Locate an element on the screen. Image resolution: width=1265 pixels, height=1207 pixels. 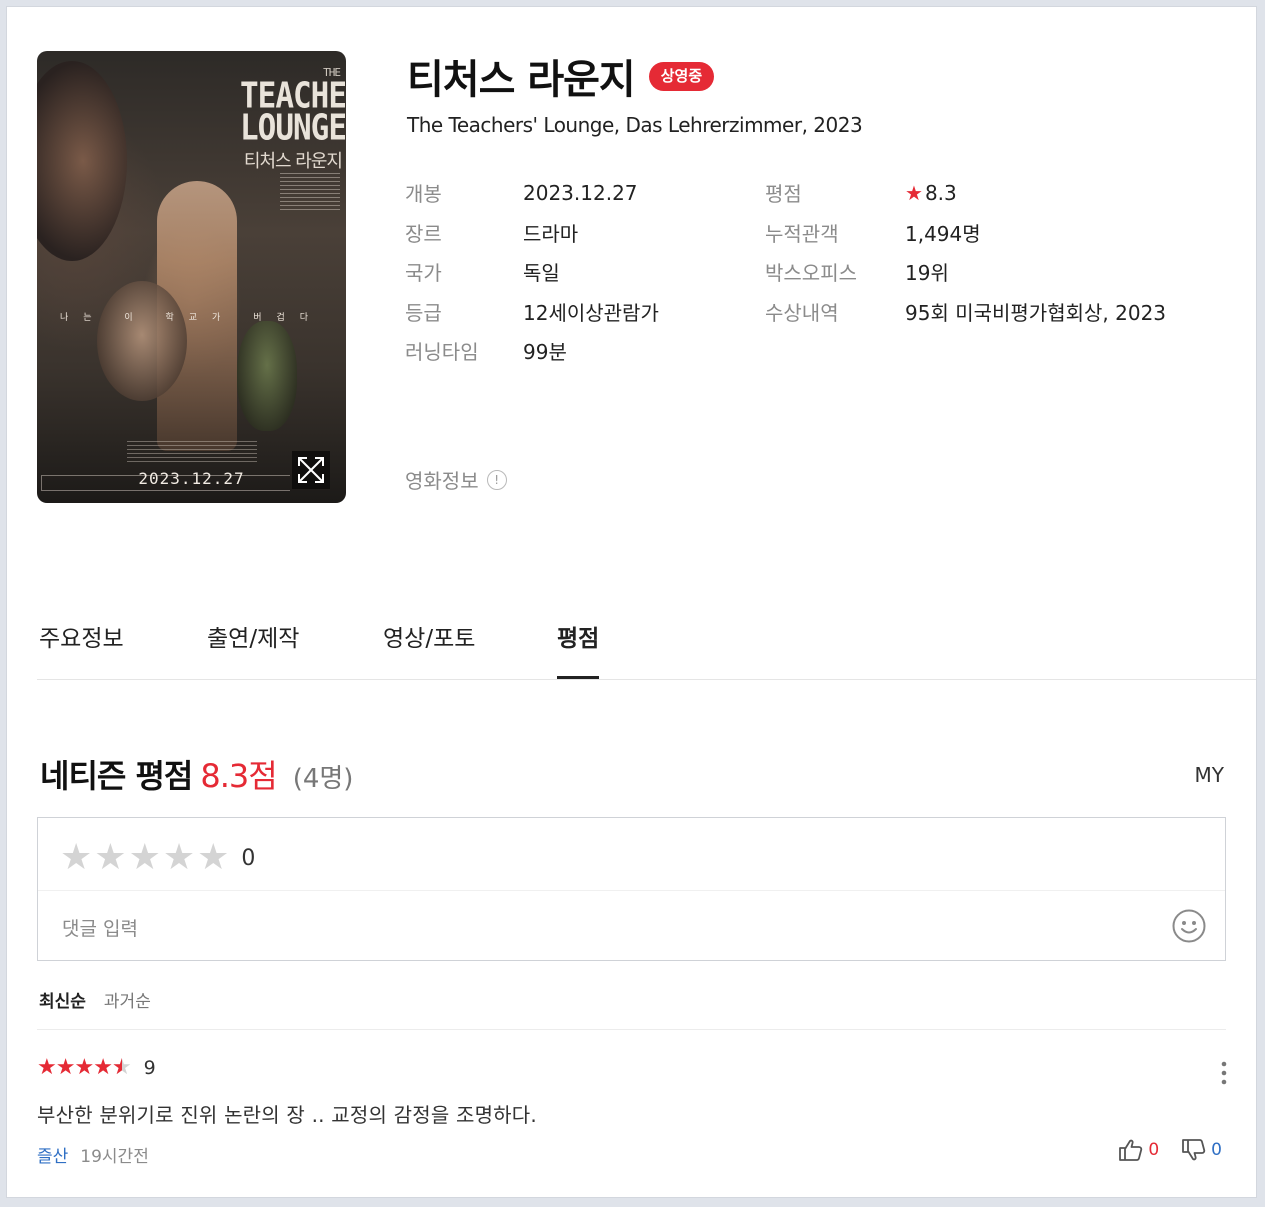
expand-arrows-icon is located at coordinates (311, 470).